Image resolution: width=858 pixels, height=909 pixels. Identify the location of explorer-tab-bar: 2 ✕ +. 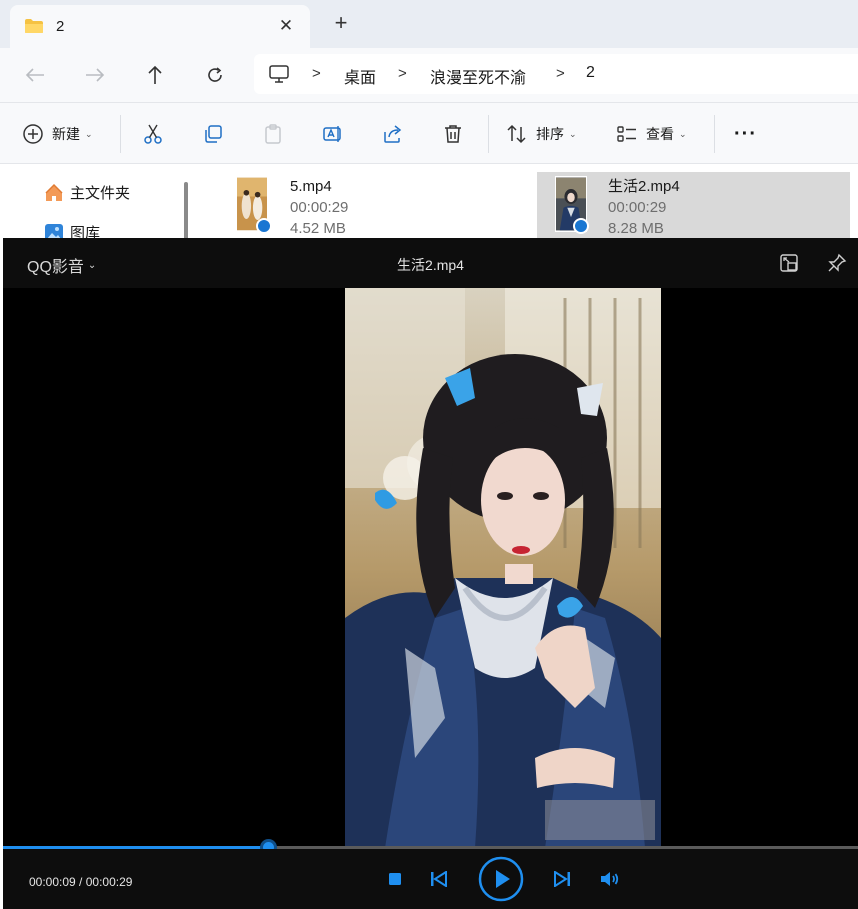
(429, 24).